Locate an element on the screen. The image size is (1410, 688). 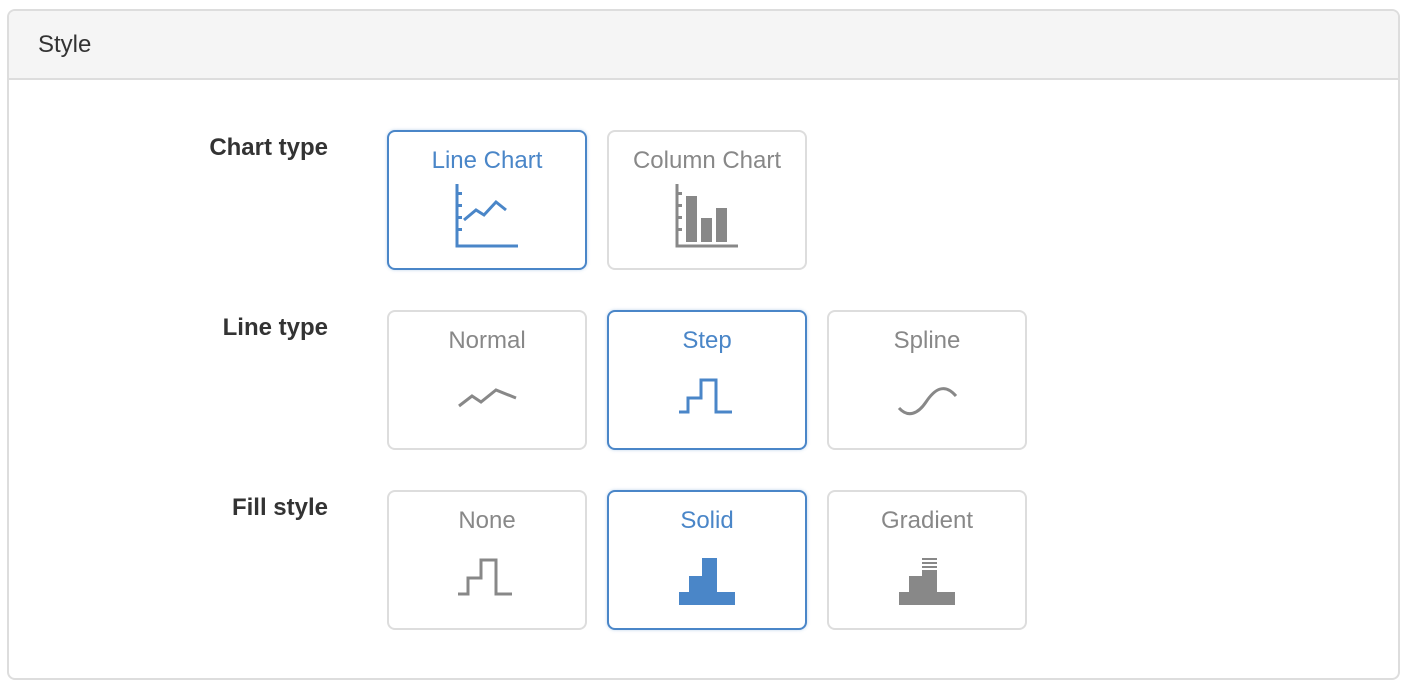
line-chart-icon is located at coordinates (486, 216).